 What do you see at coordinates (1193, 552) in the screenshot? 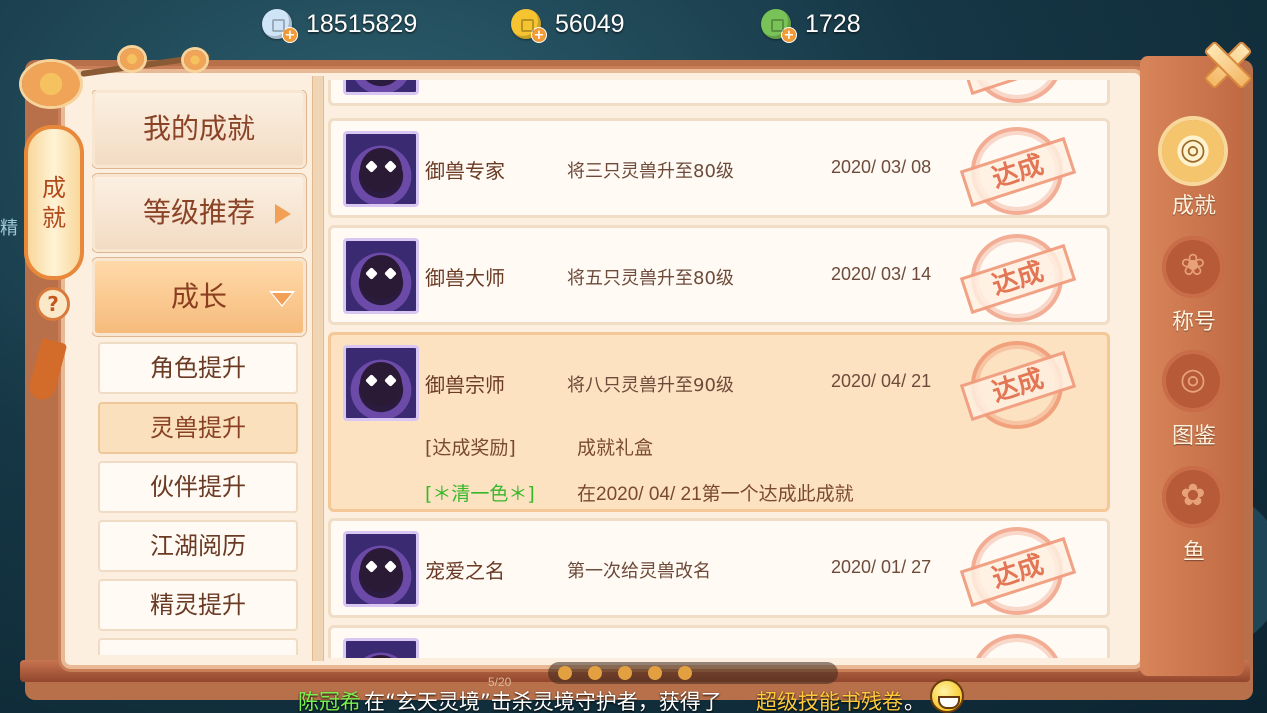
I see `tab-label: 鱼` at bounding box center [1193, 552].